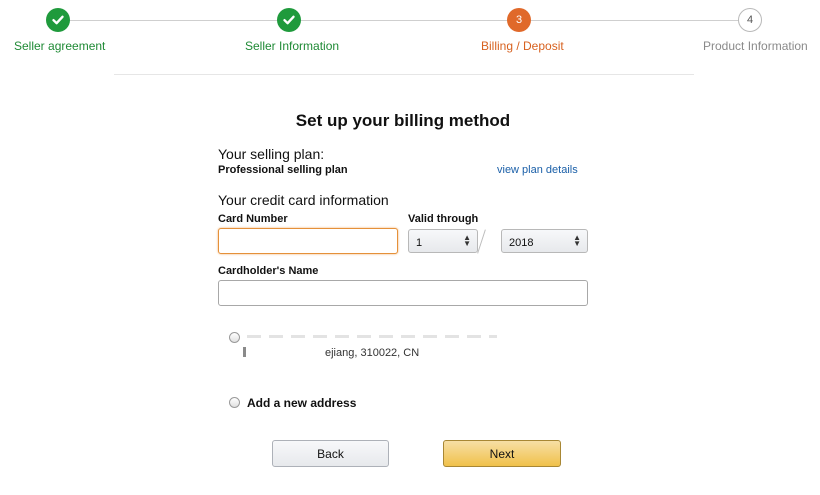 Image resolution: width=820 pixels, height=495 pixels. Describe the element at coordinates (372, 353) in the screenshot. I see `existing-address-text: ejiang, 310022, CN` at that location.